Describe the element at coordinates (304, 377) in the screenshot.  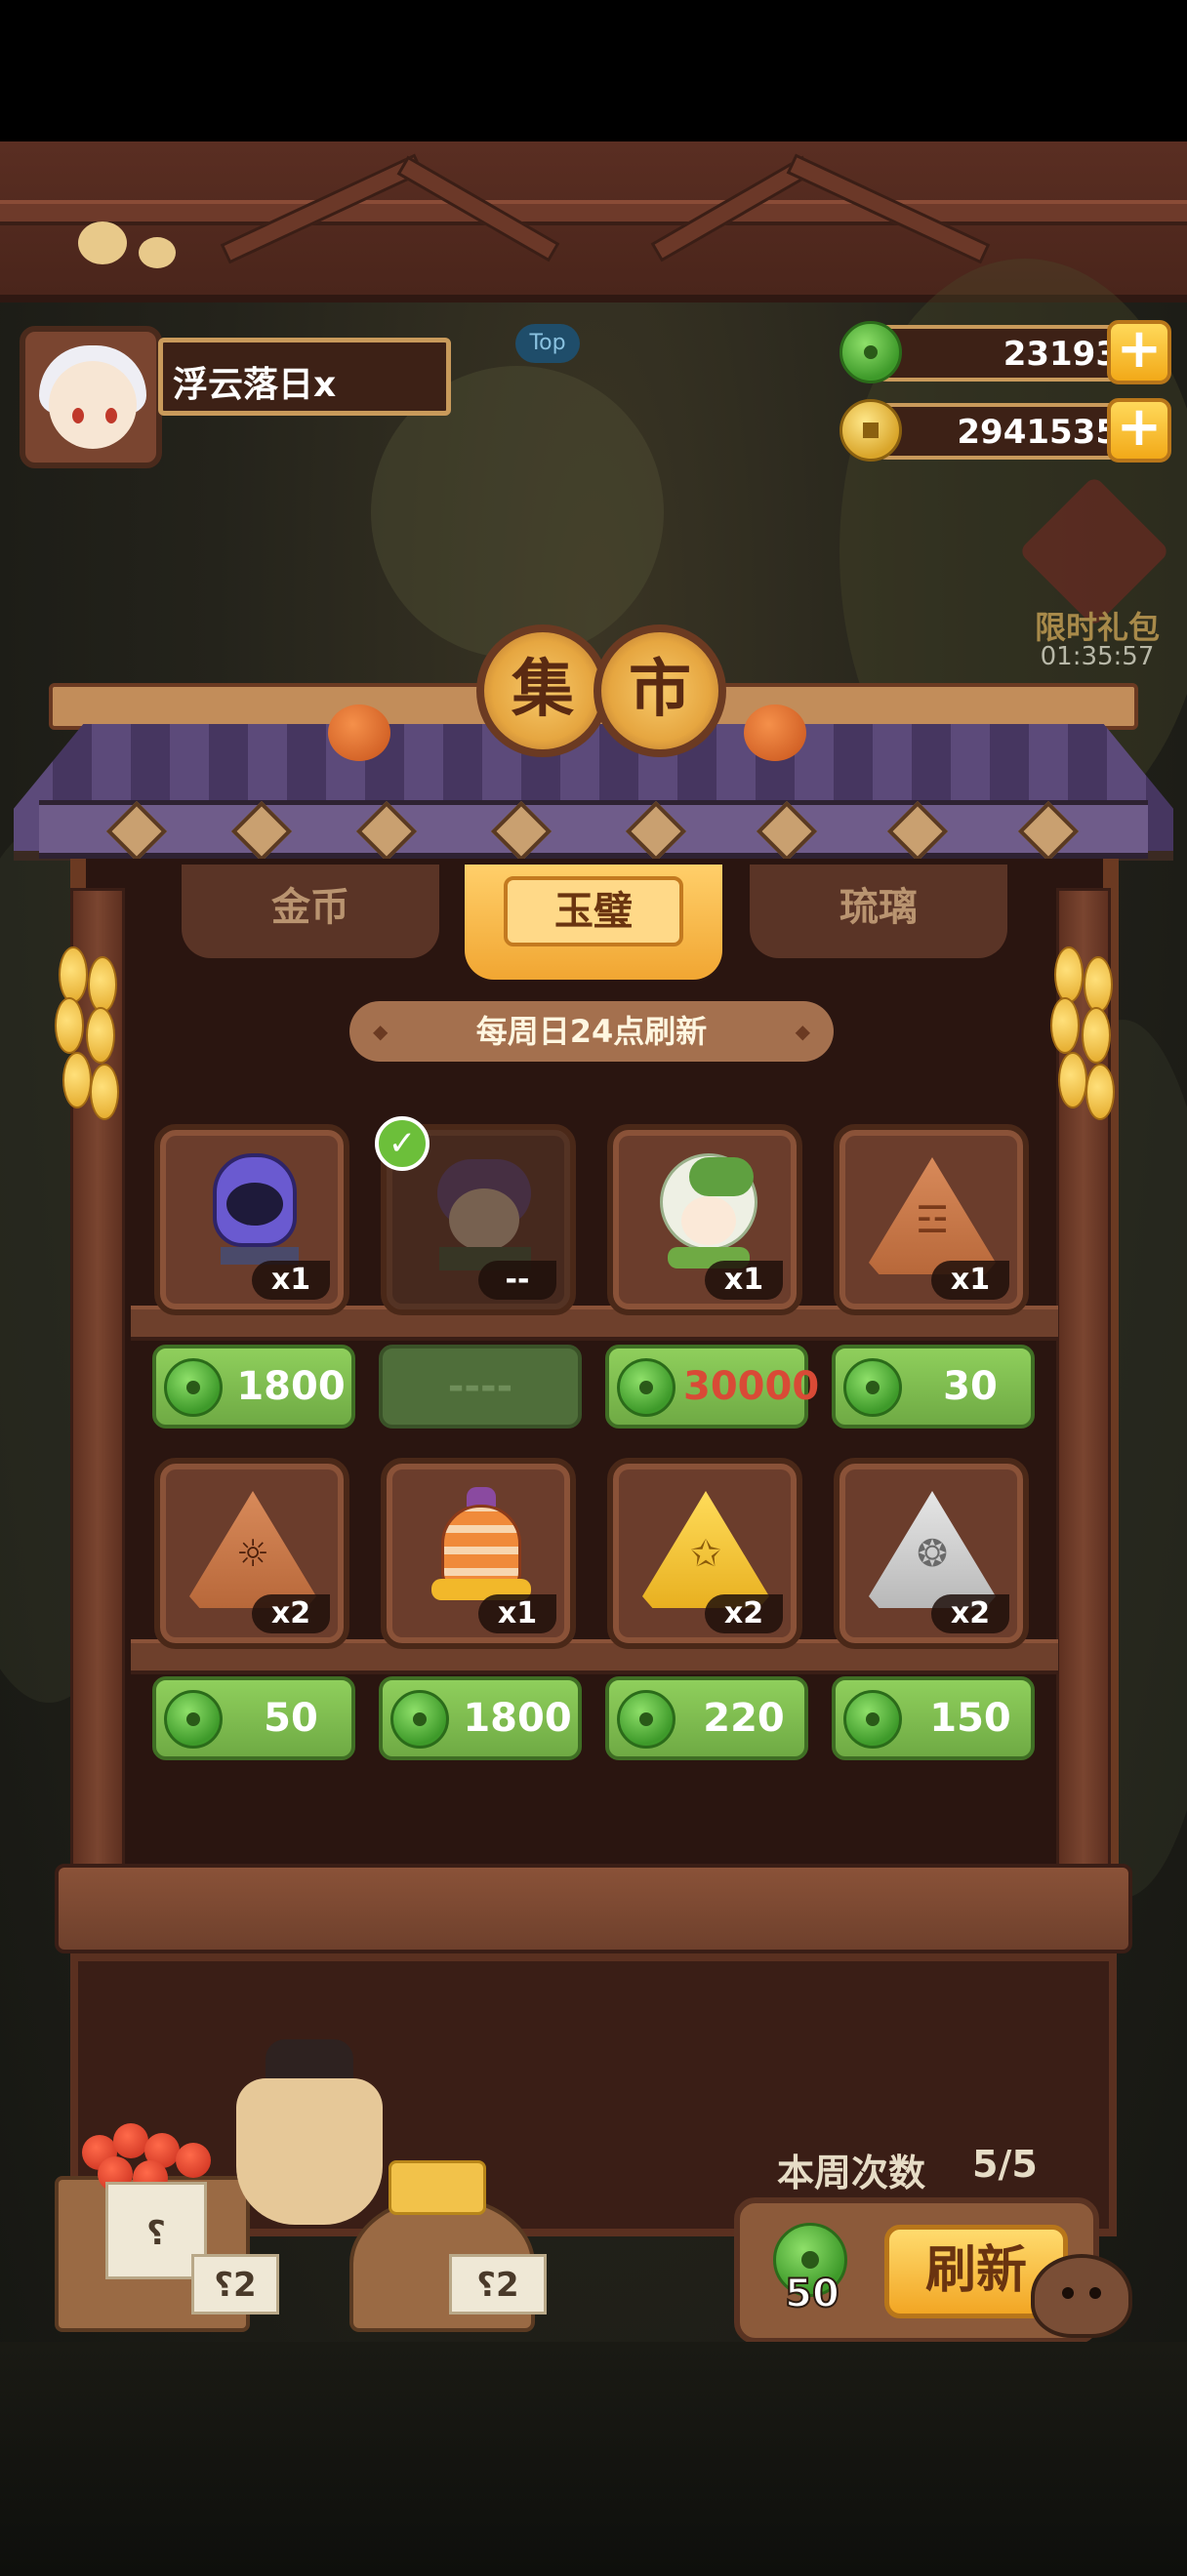
I see `player-name: 浮云落日x` at that location.